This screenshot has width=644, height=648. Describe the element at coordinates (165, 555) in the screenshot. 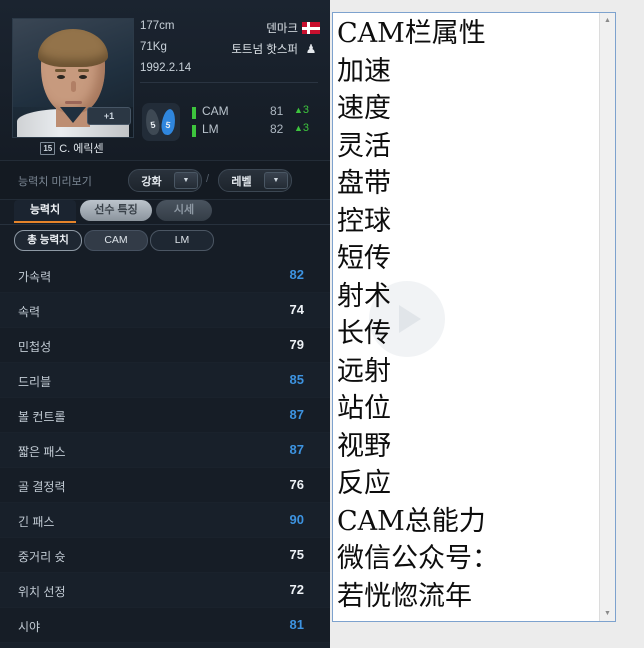

I see `stat-row: 중거리 슛 75` at that location.